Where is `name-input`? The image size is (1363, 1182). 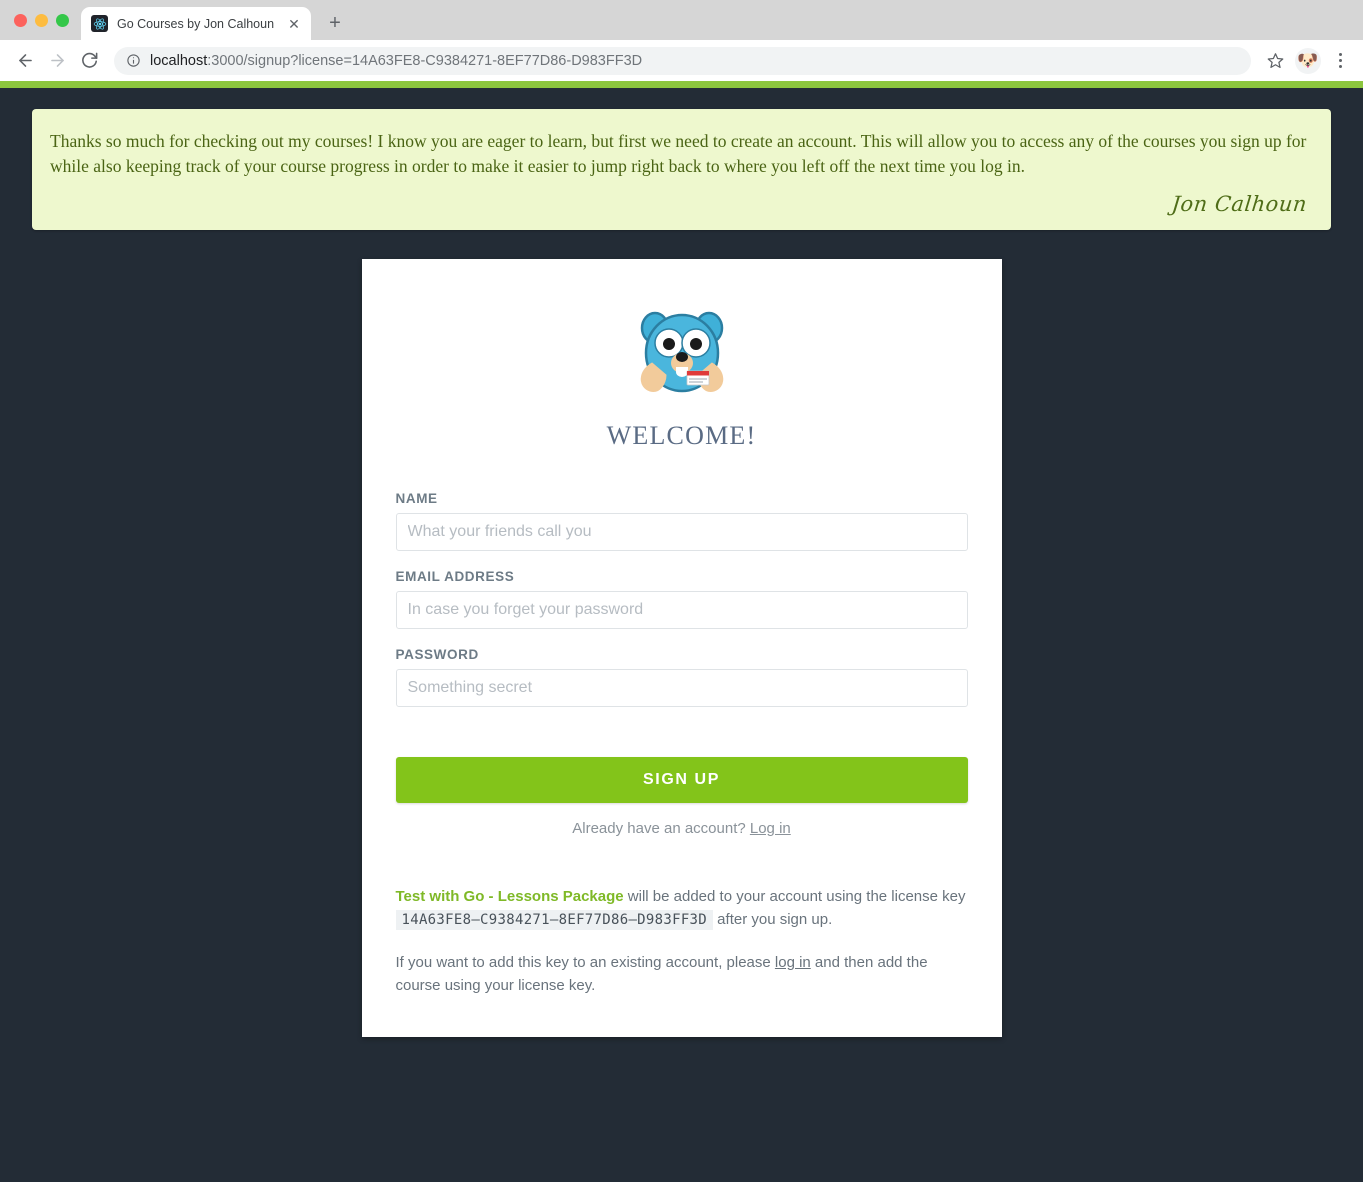 name-input is located at coordinates (681, 531).